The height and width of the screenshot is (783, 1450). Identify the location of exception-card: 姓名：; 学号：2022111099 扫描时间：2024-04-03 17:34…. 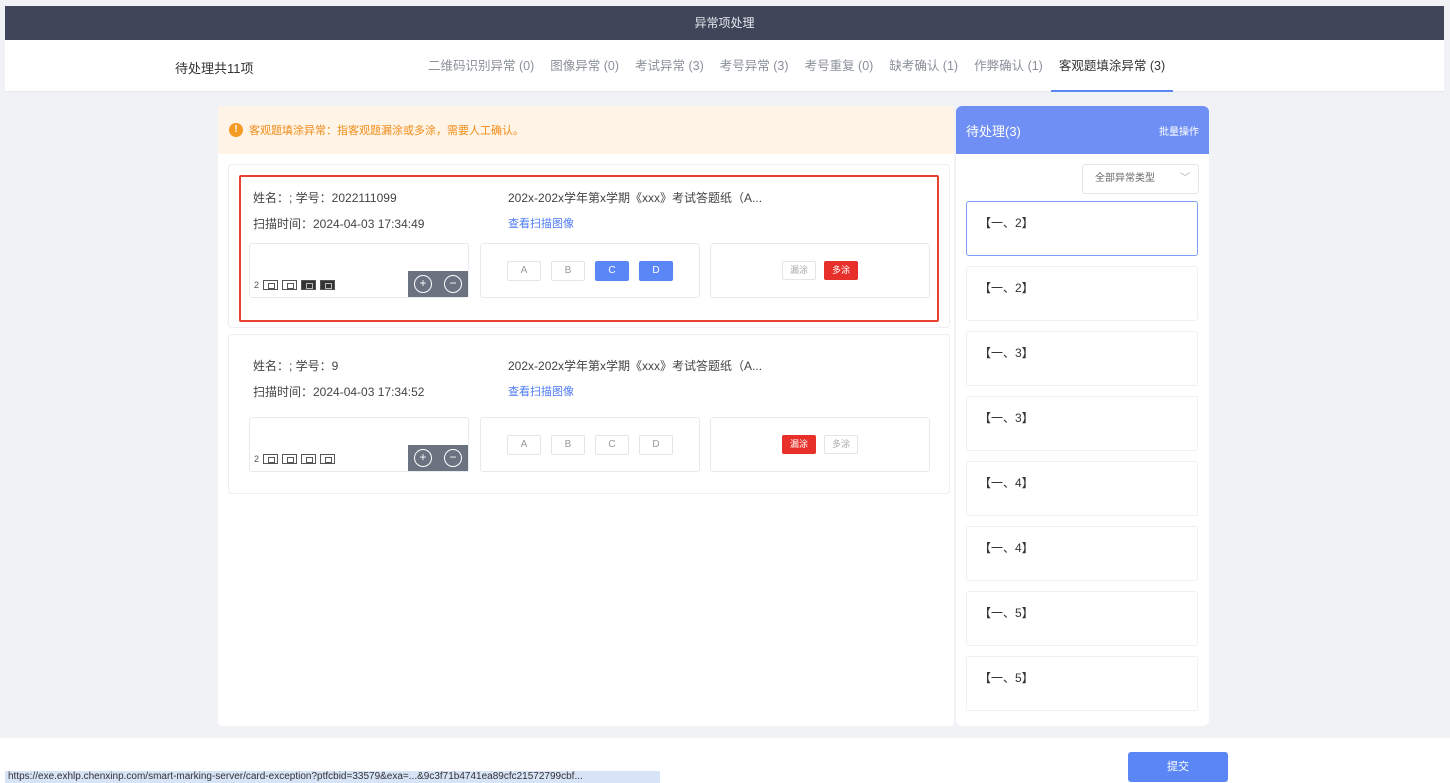
(589, 246).